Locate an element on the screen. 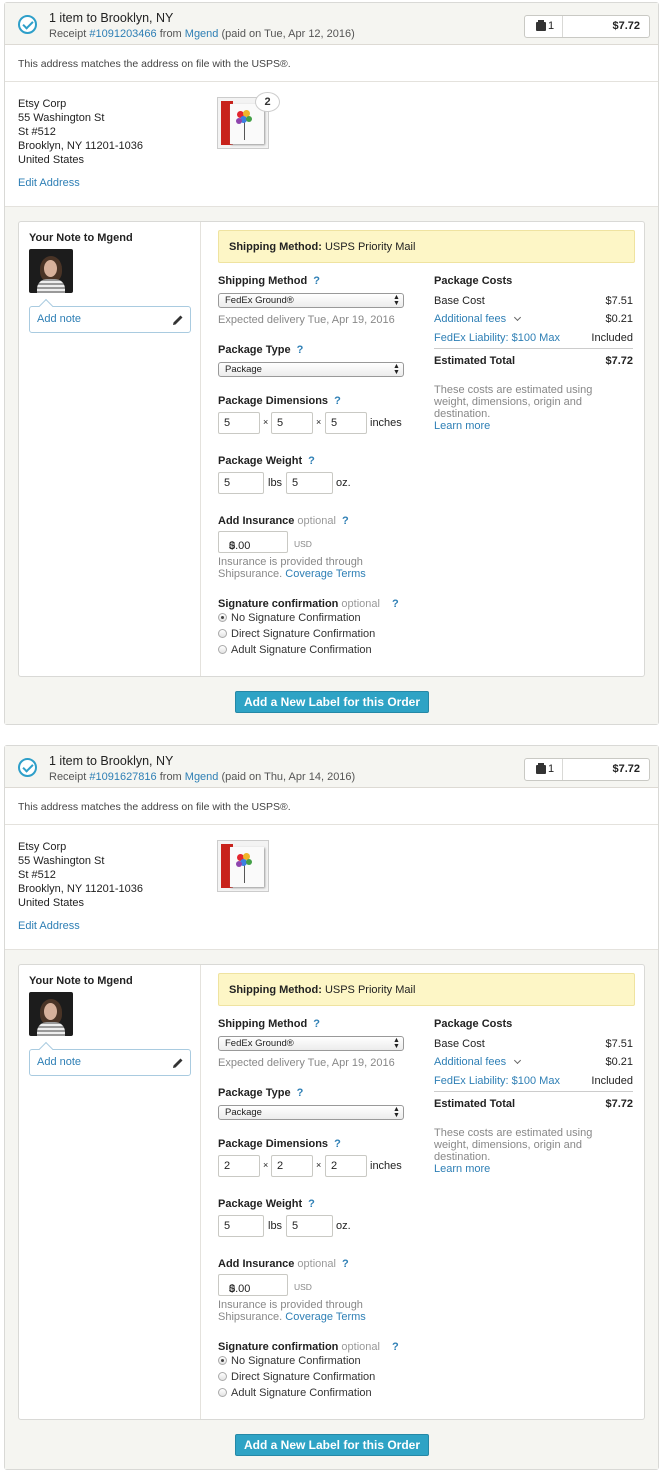  receipt-link: #1091627816 is located at coordinates (122, 777).